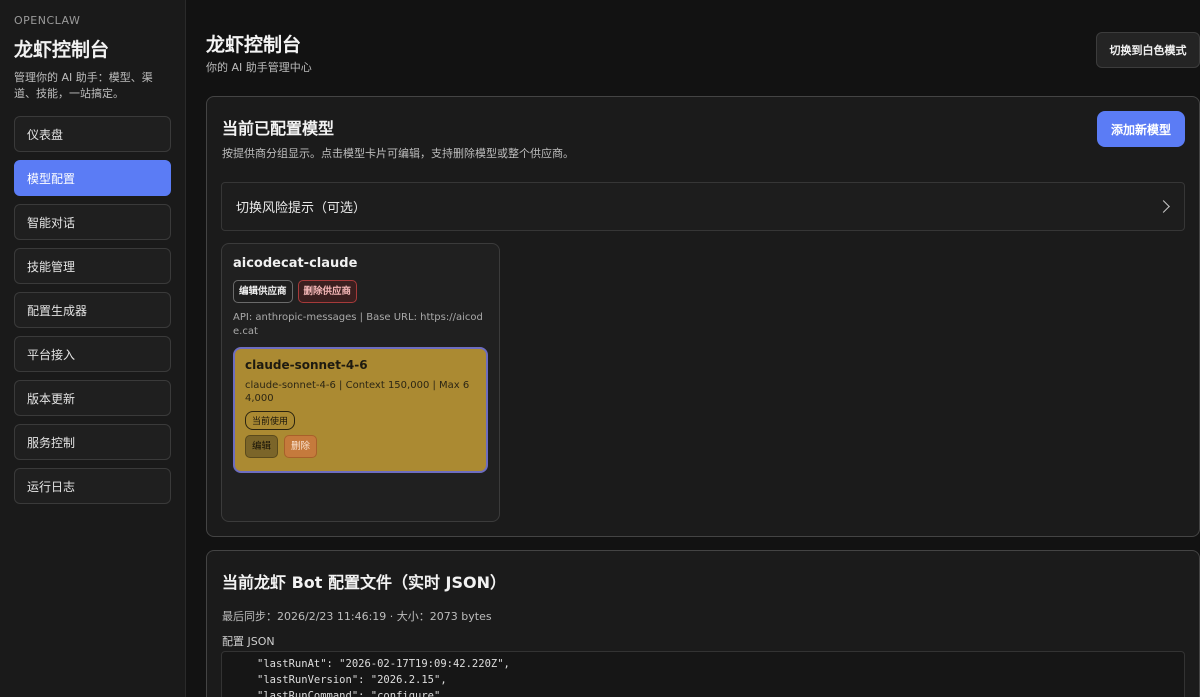 This screenshot has width=1200, height=697. I want to click on json-line: "lastRunVersion": "2026.2.15",, so click(352, 680).